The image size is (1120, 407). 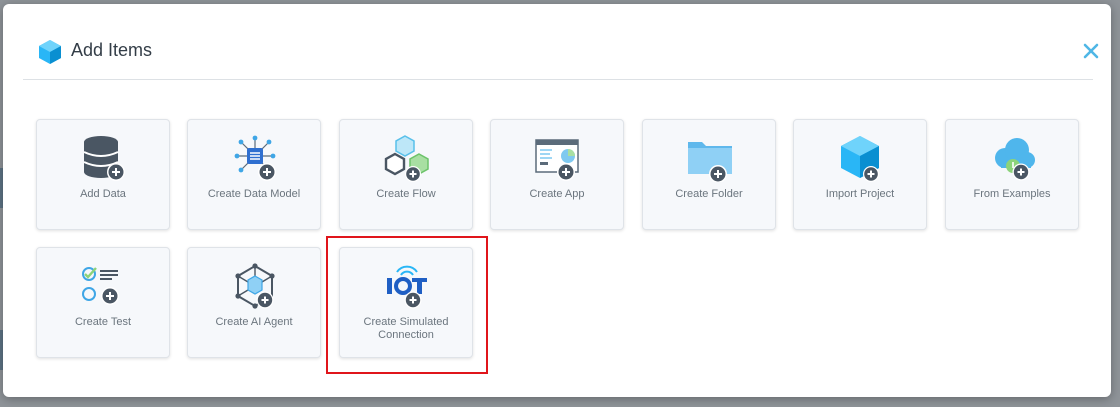 What do you see at coordinates (860, 159) in the screenshot?
I see `import-project-icon` at bounding box center [860, 159].